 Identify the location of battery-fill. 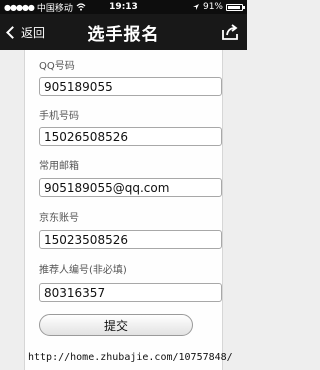
(234, 7).